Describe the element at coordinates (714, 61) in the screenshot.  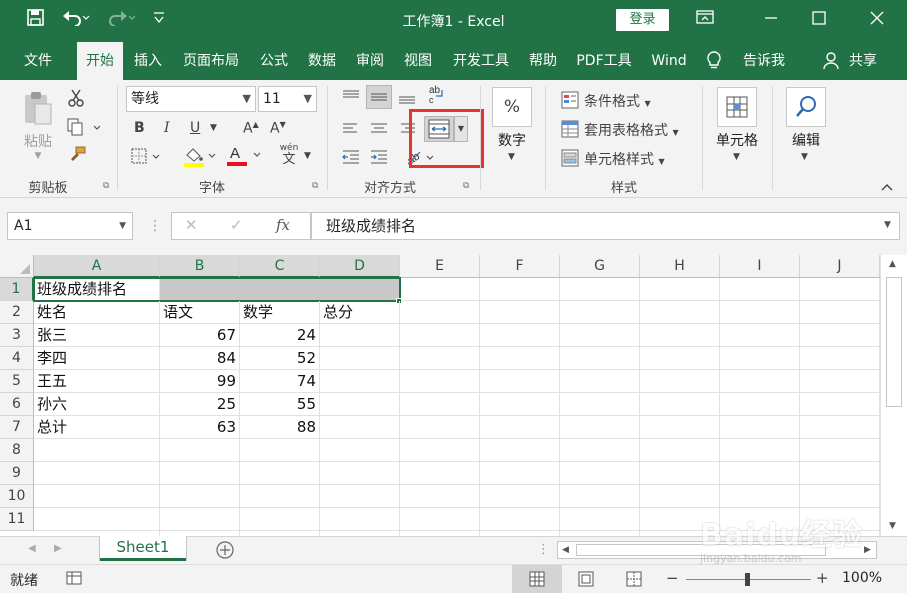
I see `lightbulb-icon` at that location.